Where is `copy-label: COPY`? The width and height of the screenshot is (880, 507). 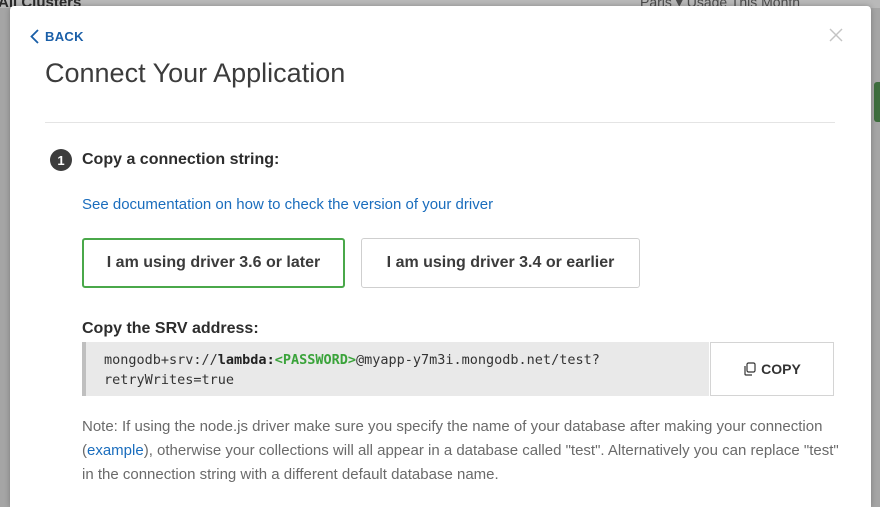 copy-label: COPY is located at coordinates (781, 369).